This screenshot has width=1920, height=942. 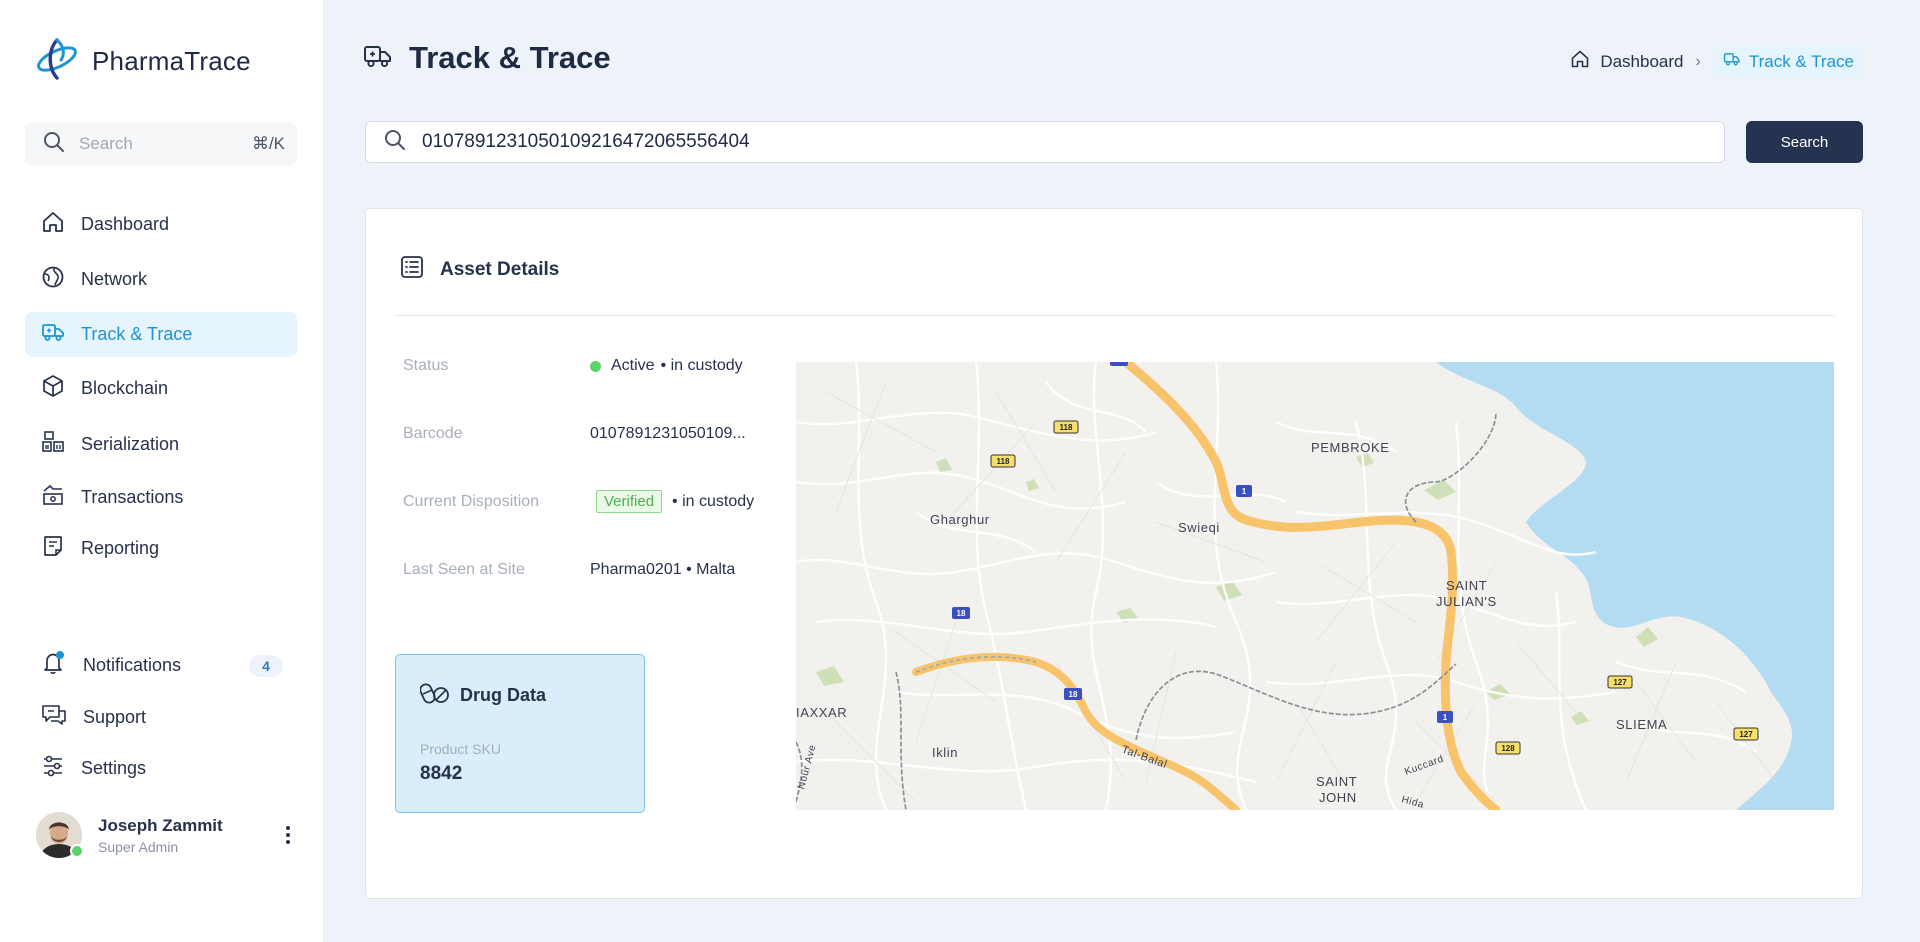 What do you see at coordinates (57, 61) in the screenshot?
I see `logo-icon` at bounding box center [57, 61].